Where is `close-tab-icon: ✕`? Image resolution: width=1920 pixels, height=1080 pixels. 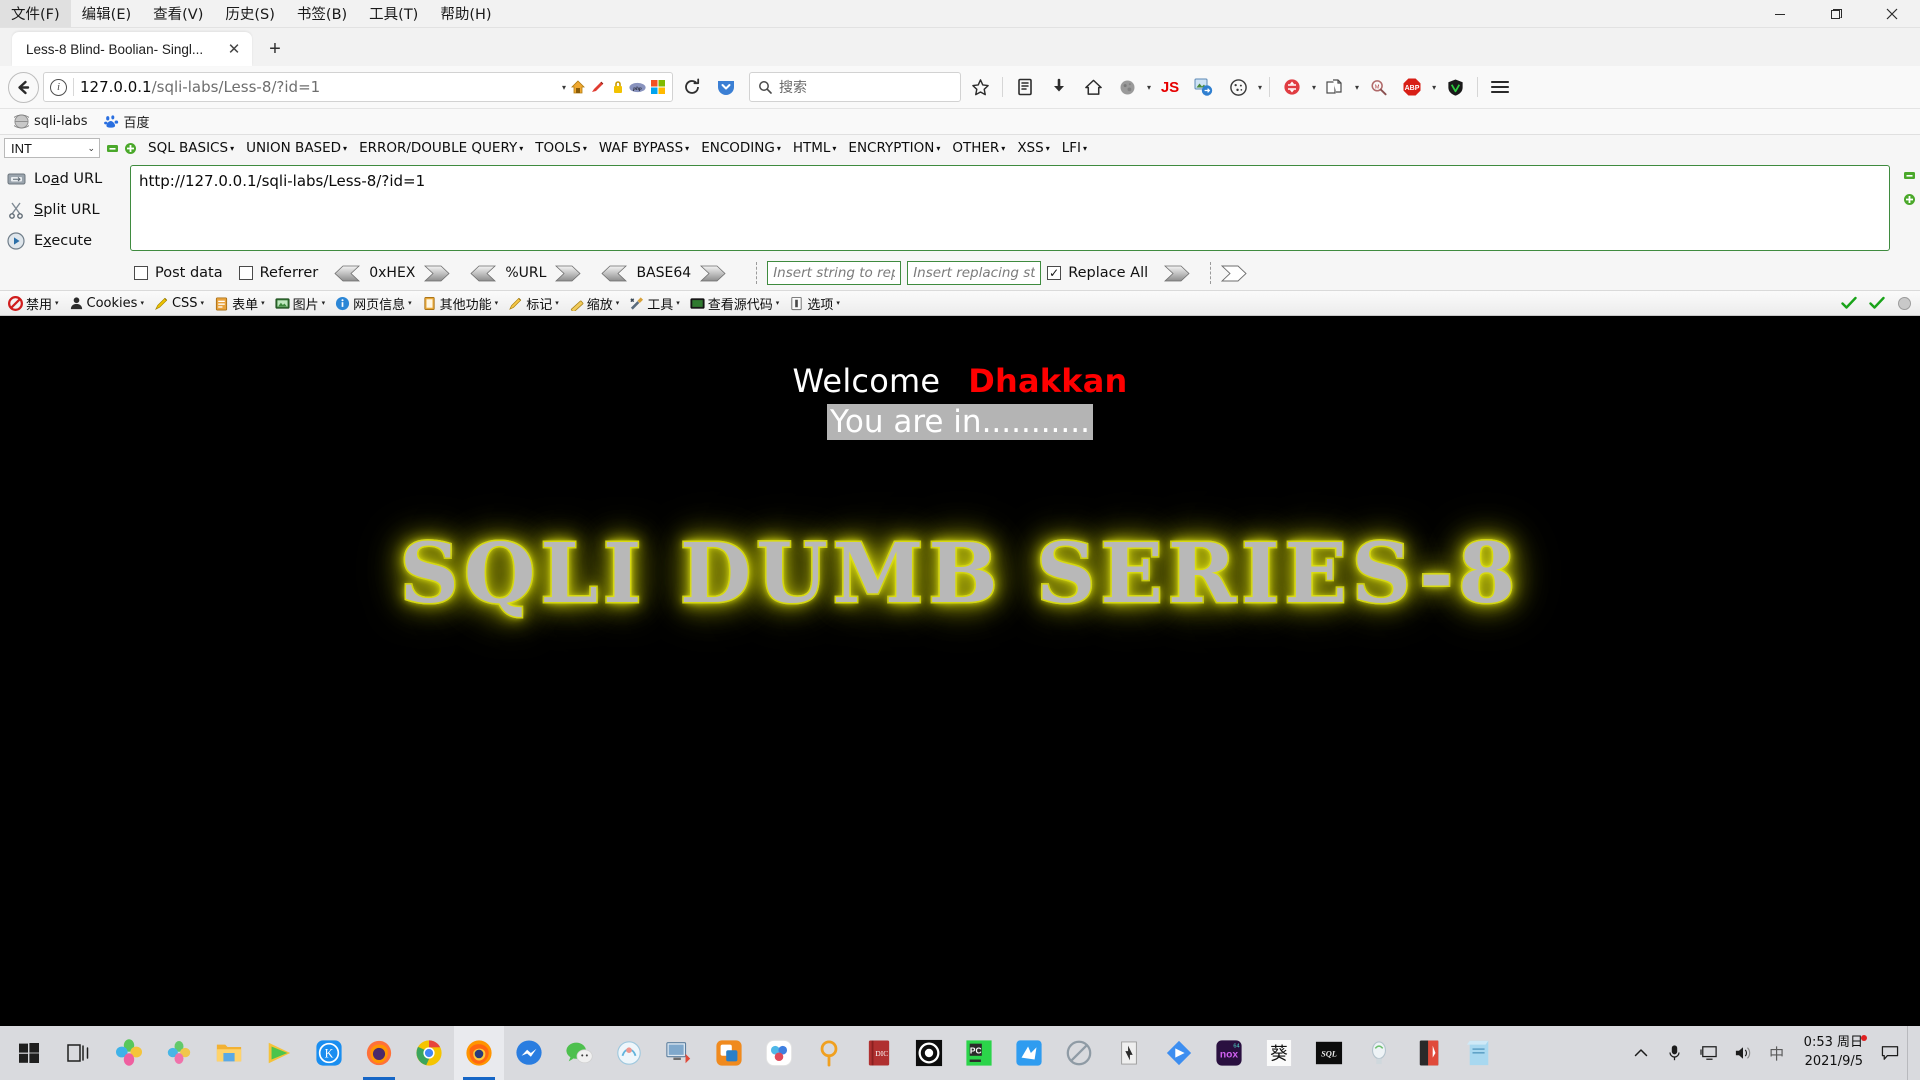 close-tab-icon: ✕ is located at coordinates (234, 49).